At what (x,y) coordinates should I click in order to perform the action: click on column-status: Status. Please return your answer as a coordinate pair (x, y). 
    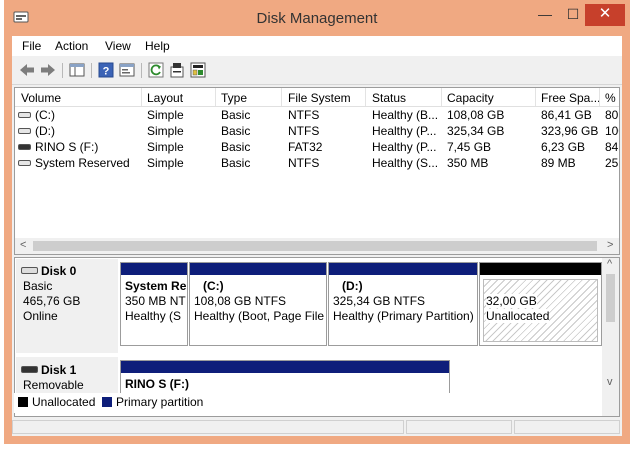
    Looking at the image, I should click on (407, 98).